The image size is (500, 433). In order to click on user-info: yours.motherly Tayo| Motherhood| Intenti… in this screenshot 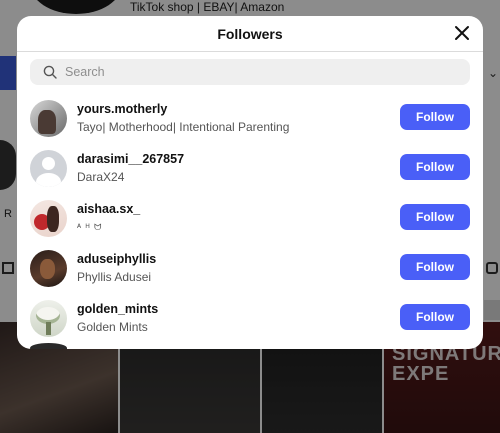, I will do `click(183, 118)`.